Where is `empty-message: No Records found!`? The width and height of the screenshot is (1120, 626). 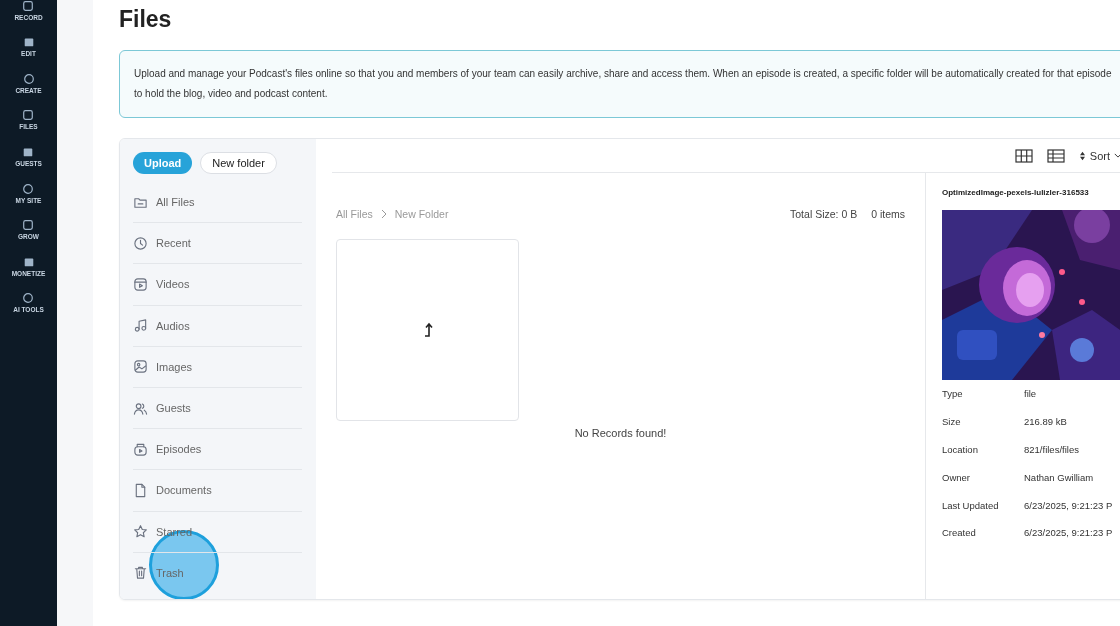 empty-message: No Records found! is located at coordinates (620, 433).